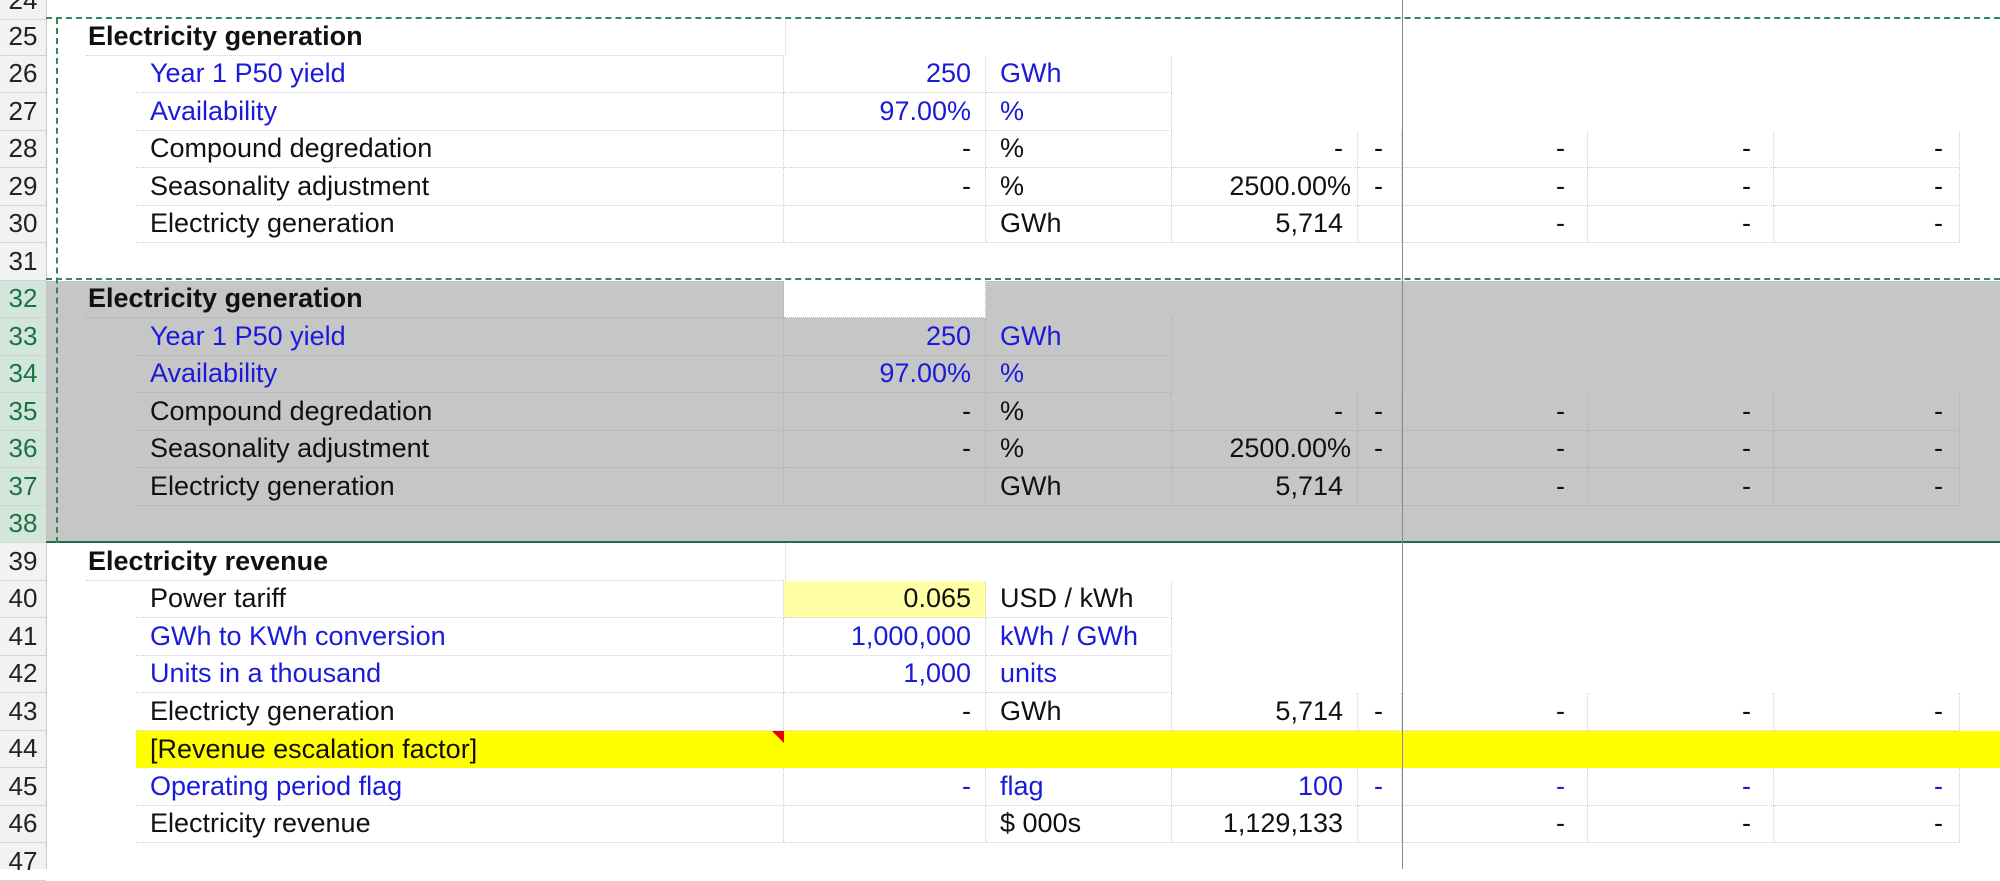 This screenshot has height=881, width=2000. What do you see at coordinates (23, 112) in the screenshot?
I see `row-number: 27` at bounding box center [23, 112].